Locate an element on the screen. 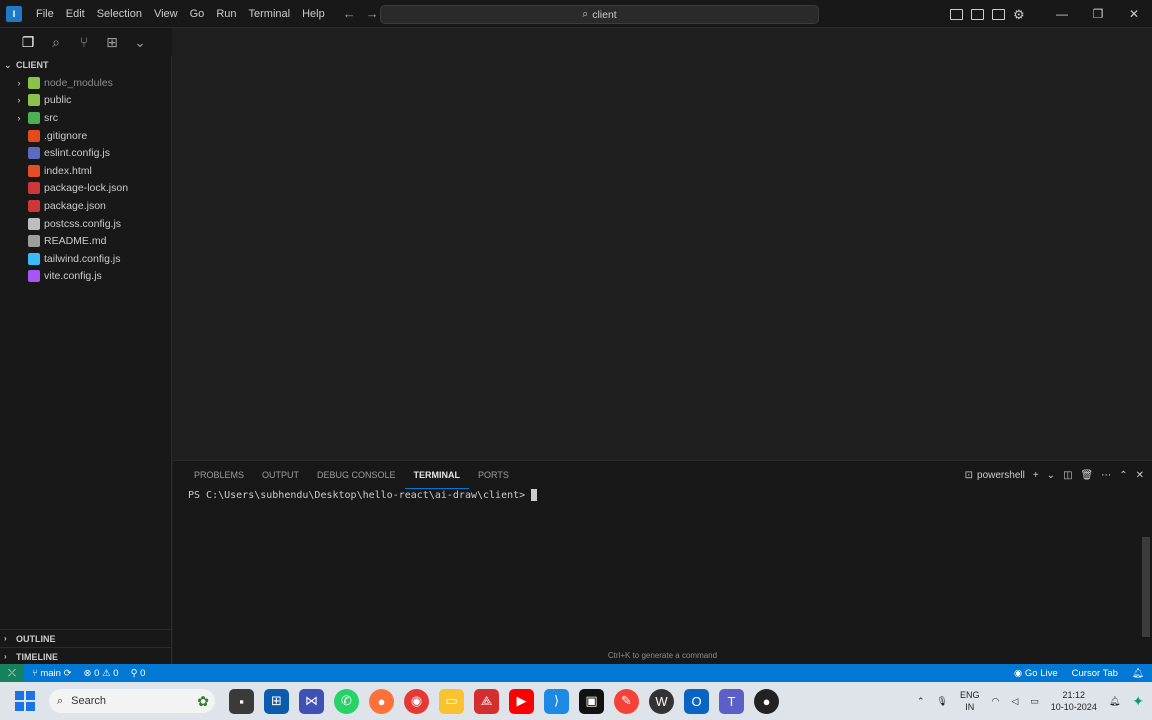 The height and width of the screenshot is (720, 1152). outline-section: › OUTLINE is located at coordinates (86, 638).